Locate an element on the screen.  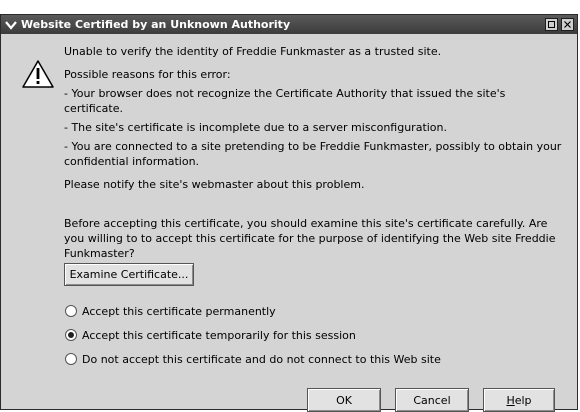
close-icon is located at coordinates (567, 24).